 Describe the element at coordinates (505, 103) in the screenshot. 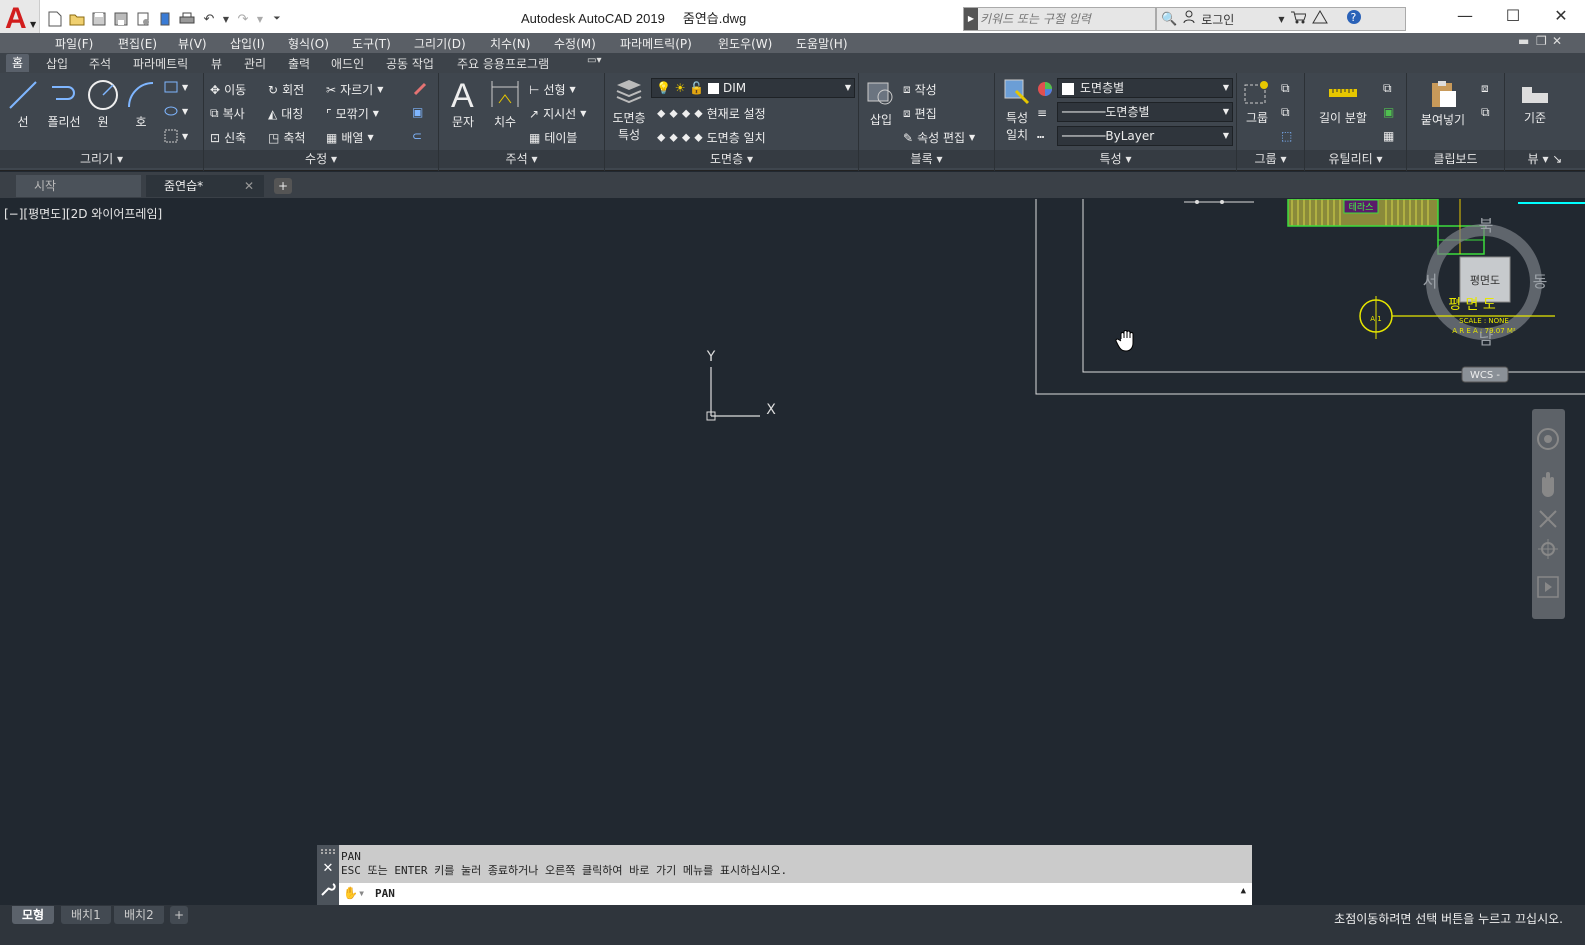

I see `dimension-button: 치수` at that location.